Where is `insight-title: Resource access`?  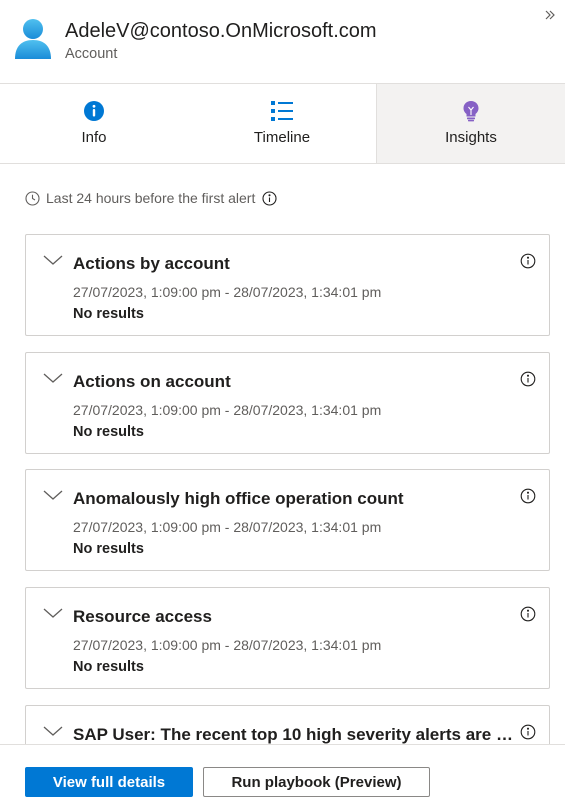 insight-title: Resource access is located at coordinates (142, 616).